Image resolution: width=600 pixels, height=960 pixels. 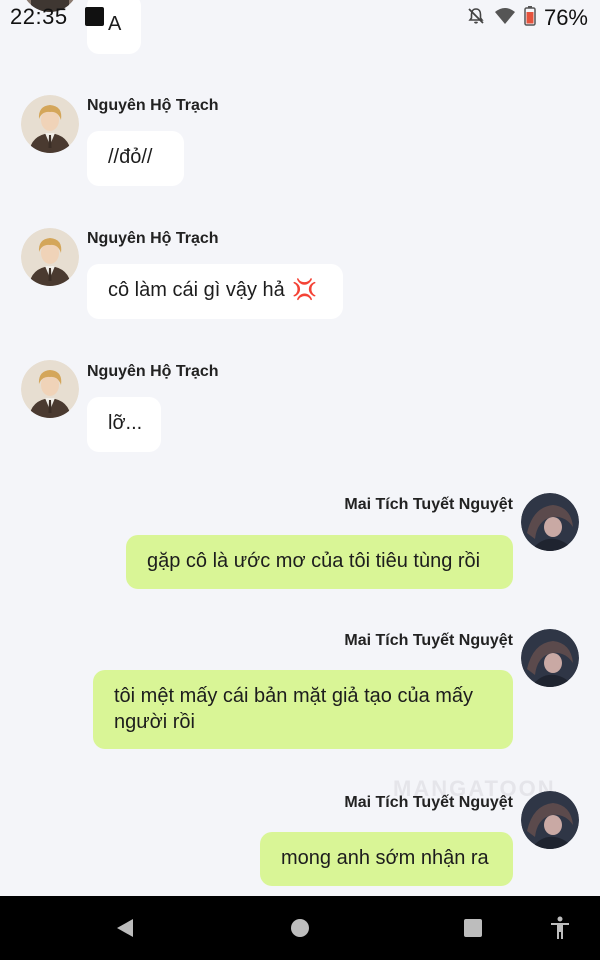 What do you see at coordinates (300, 17) in the screenshot?
I see `status-bar: 22:35 76%` at bounding box center [300, 17].